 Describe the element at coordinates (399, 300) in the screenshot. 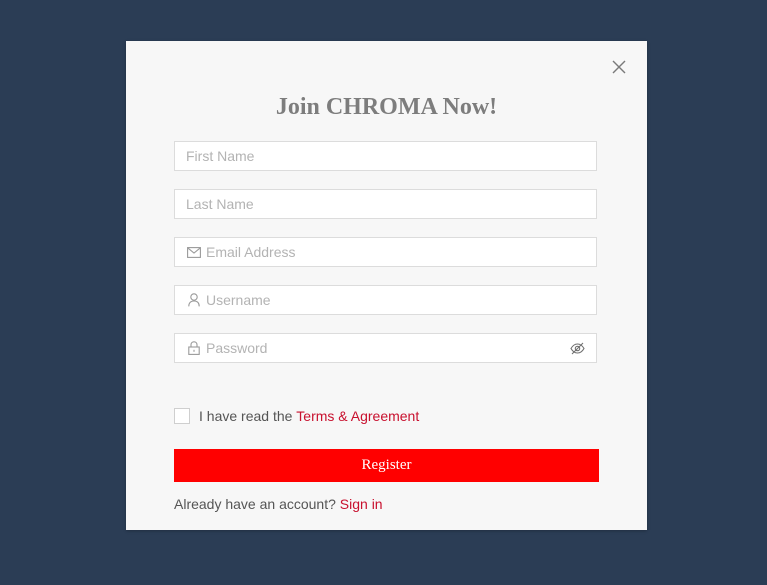

I see `username-input` at that location.